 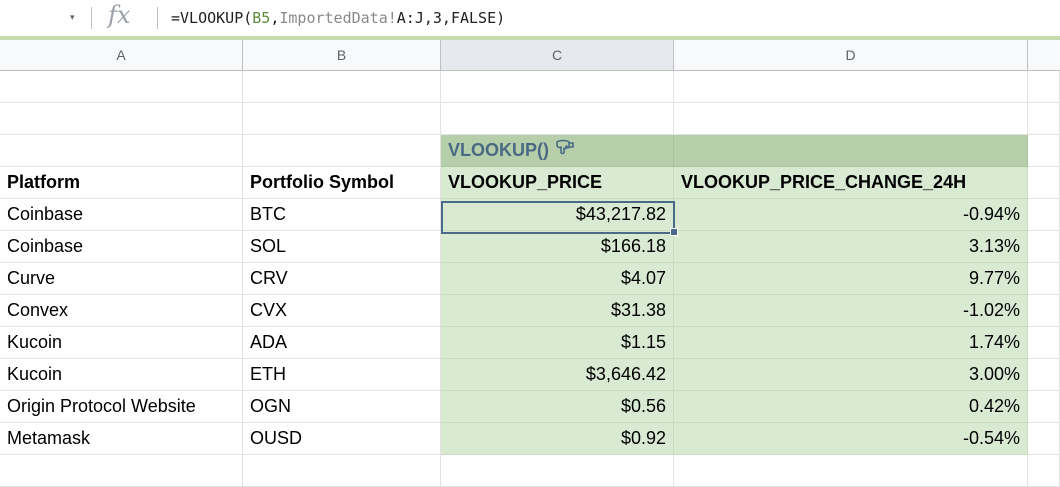 I want to click on change-cell: 3.00%, so click(x=851, y=375).